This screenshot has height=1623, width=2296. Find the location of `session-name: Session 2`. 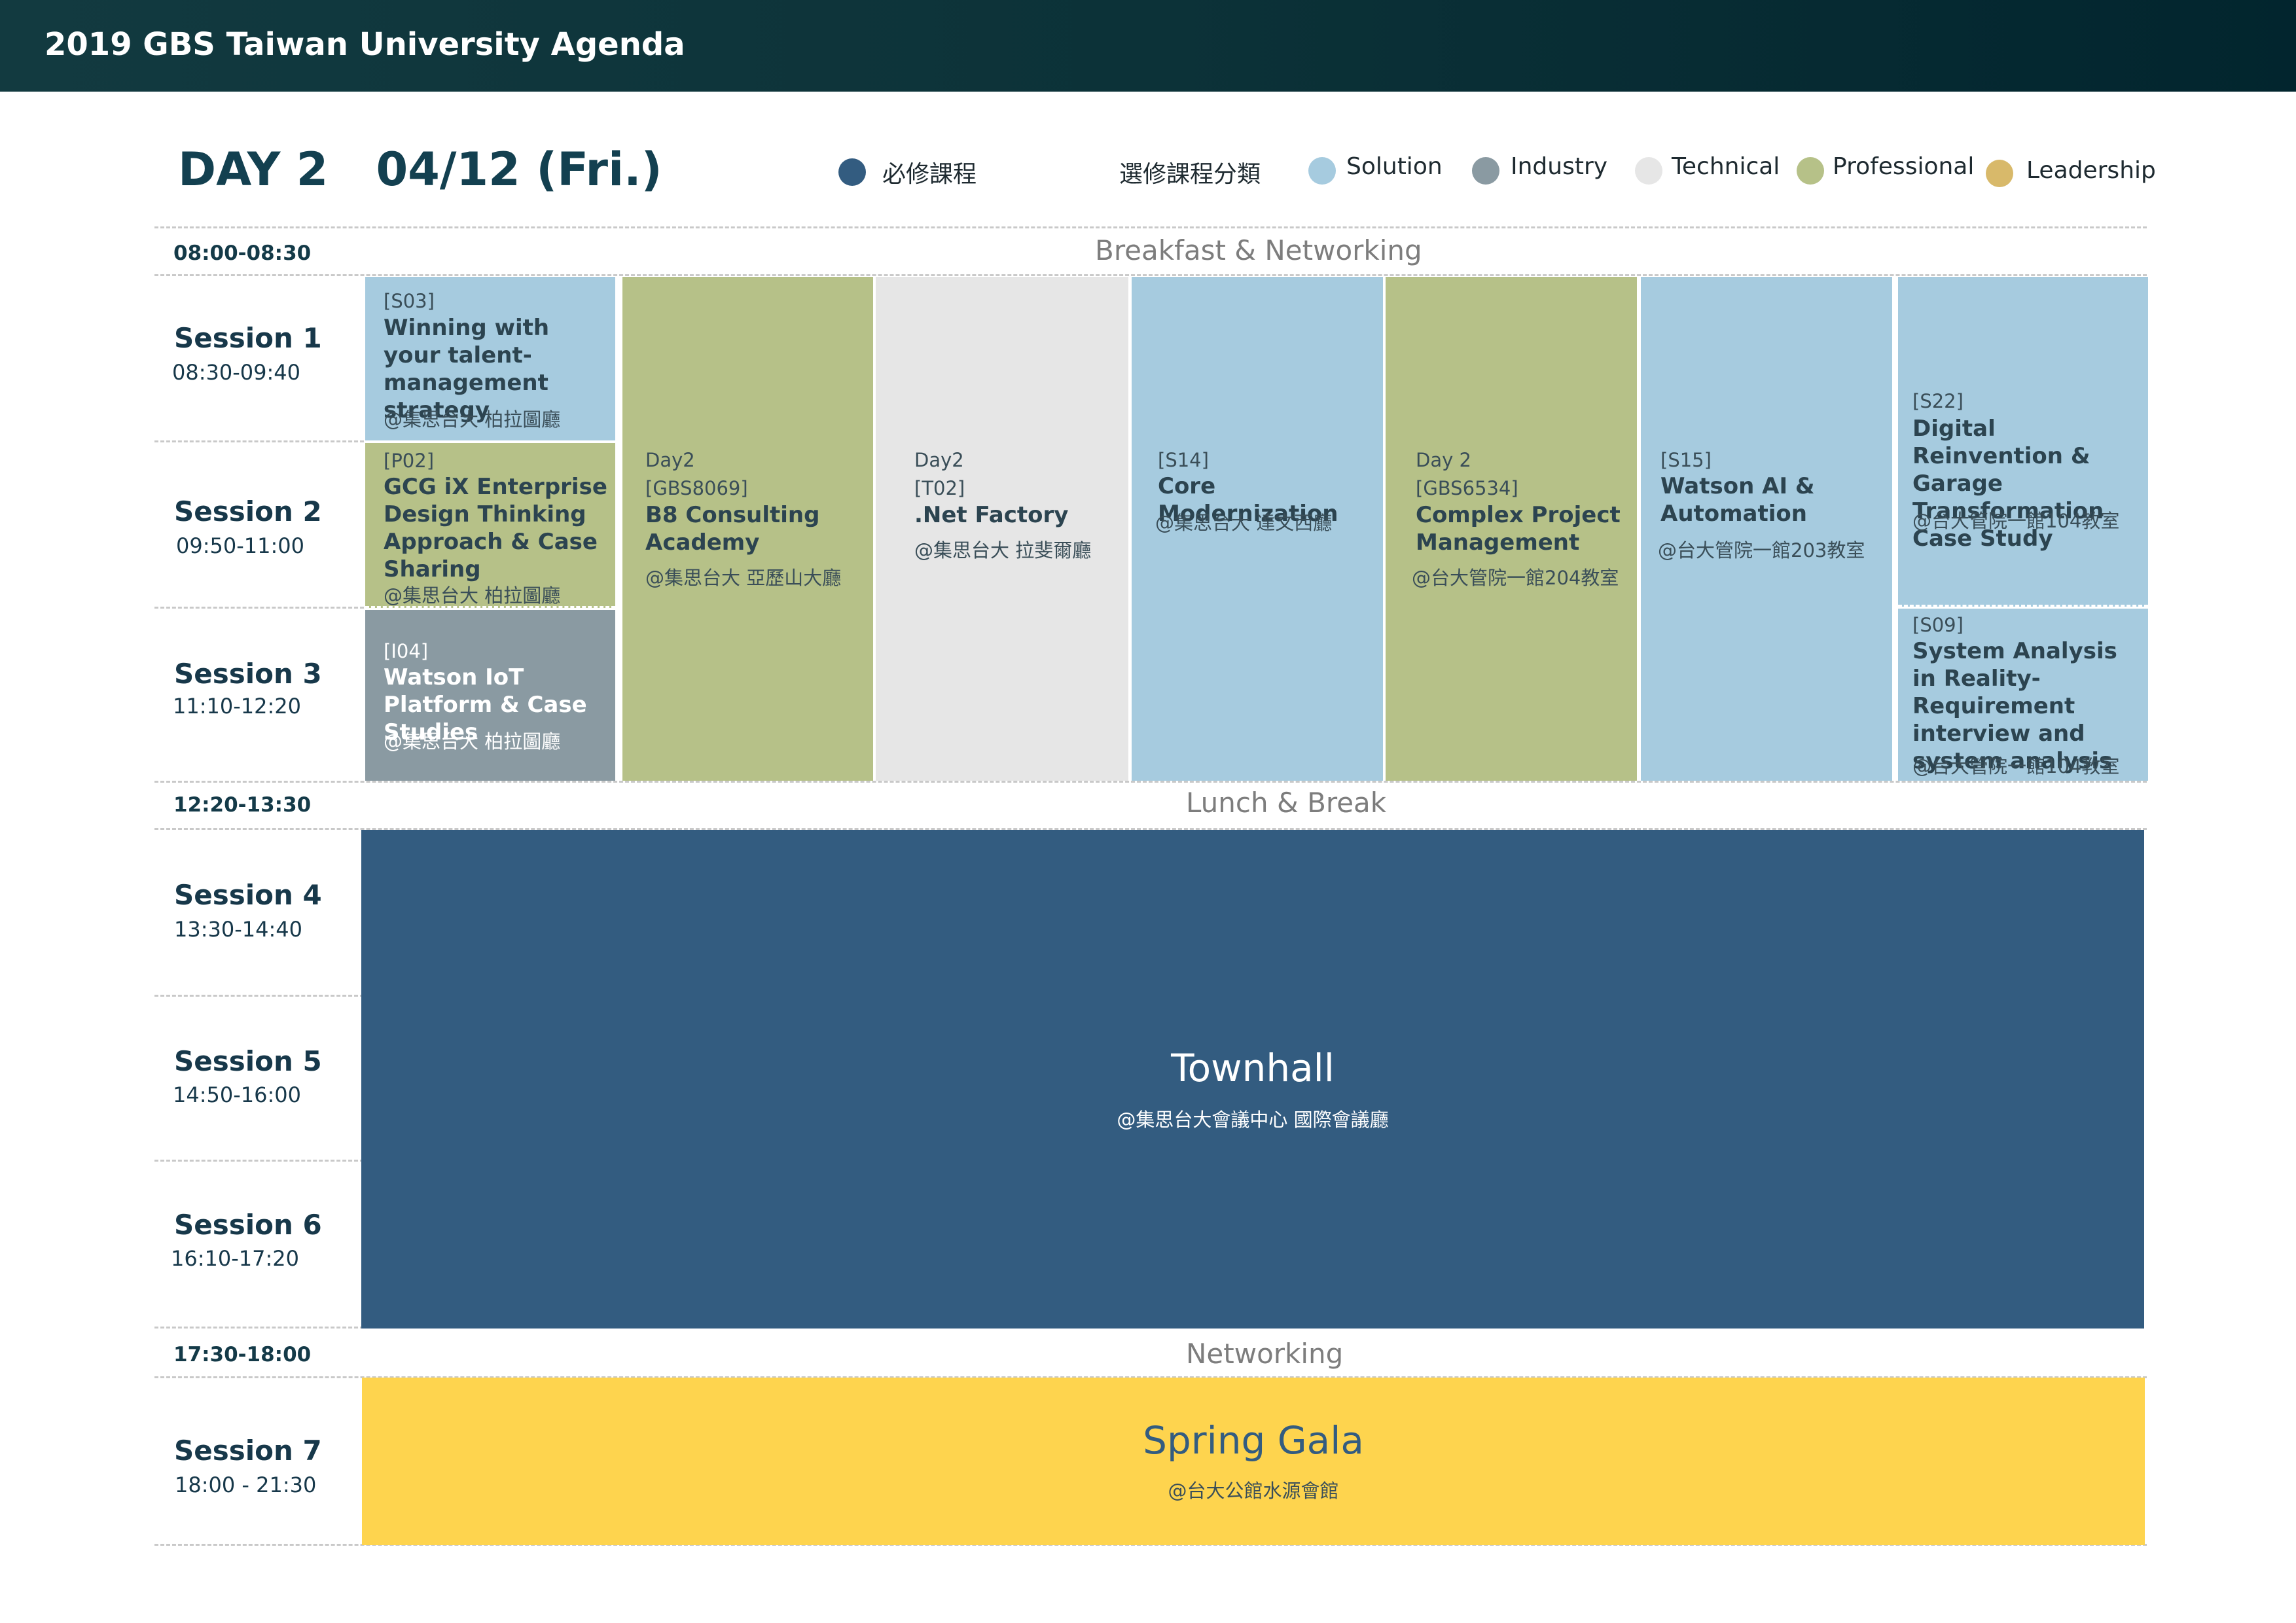

session-name: Session 2 is located at coordinates (248, 511).